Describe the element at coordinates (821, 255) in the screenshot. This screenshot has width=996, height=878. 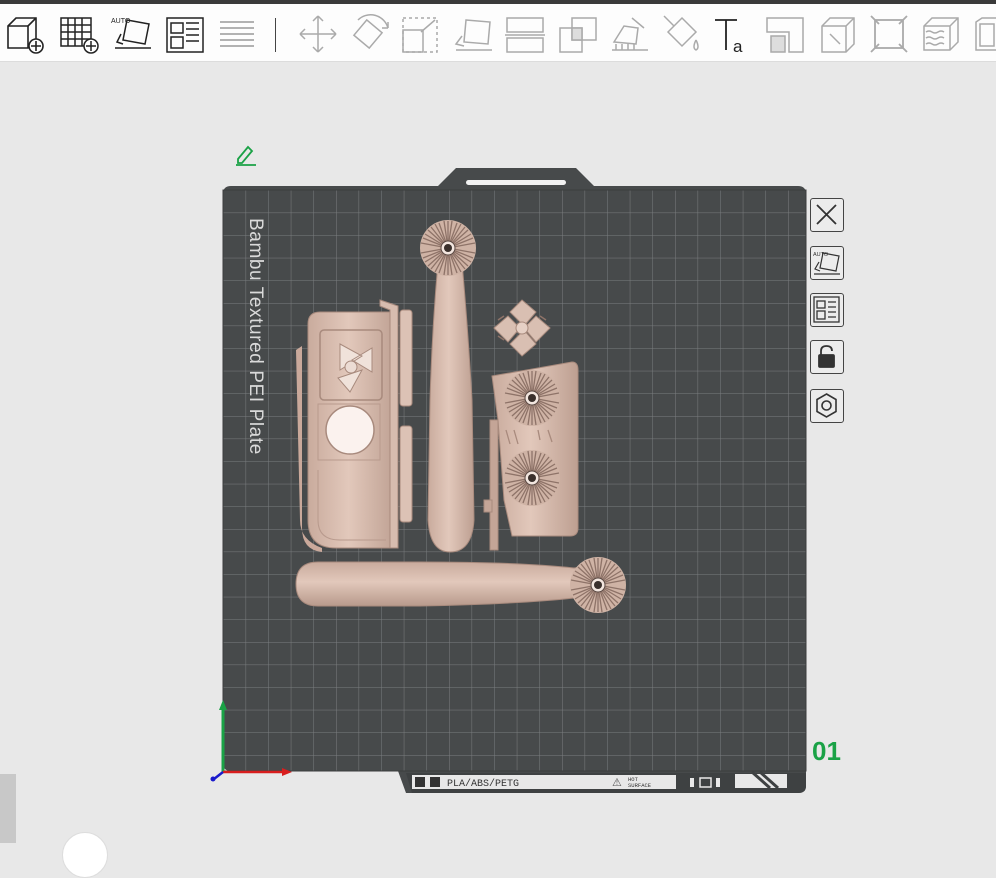
I see `svg-text: AUTO` at that location.